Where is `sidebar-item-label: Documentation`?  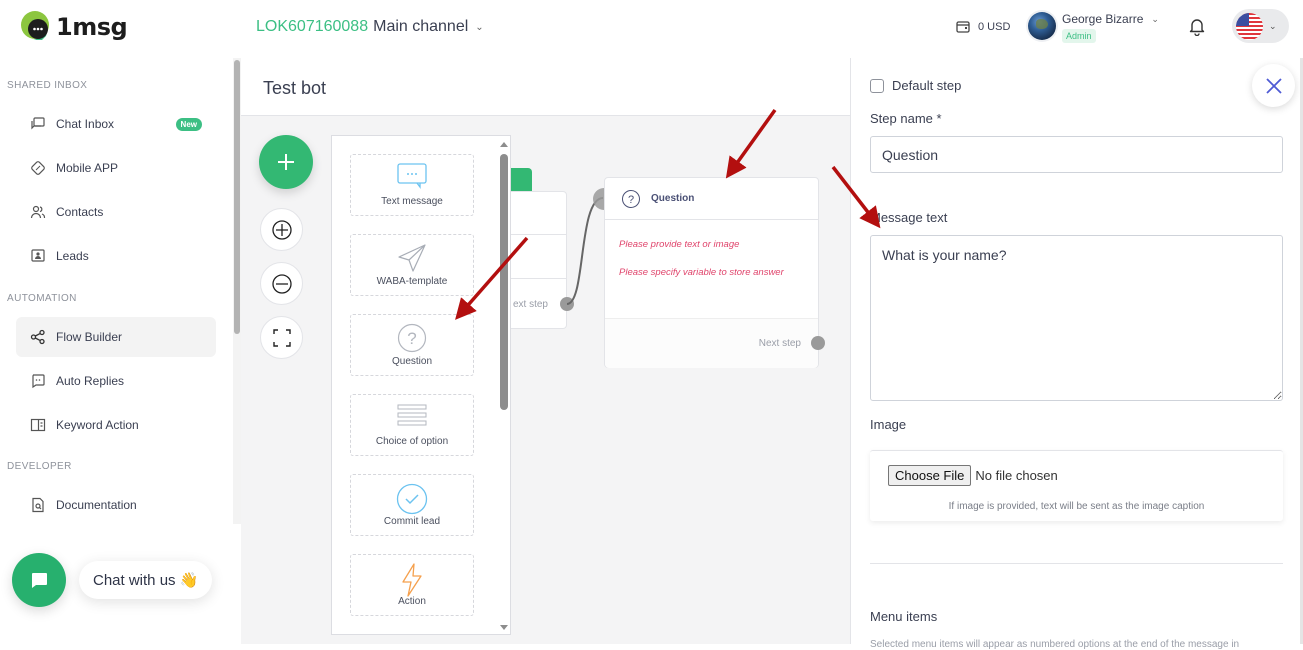
sidebar-item-label: Documentation is located at coordinates (96, 505).